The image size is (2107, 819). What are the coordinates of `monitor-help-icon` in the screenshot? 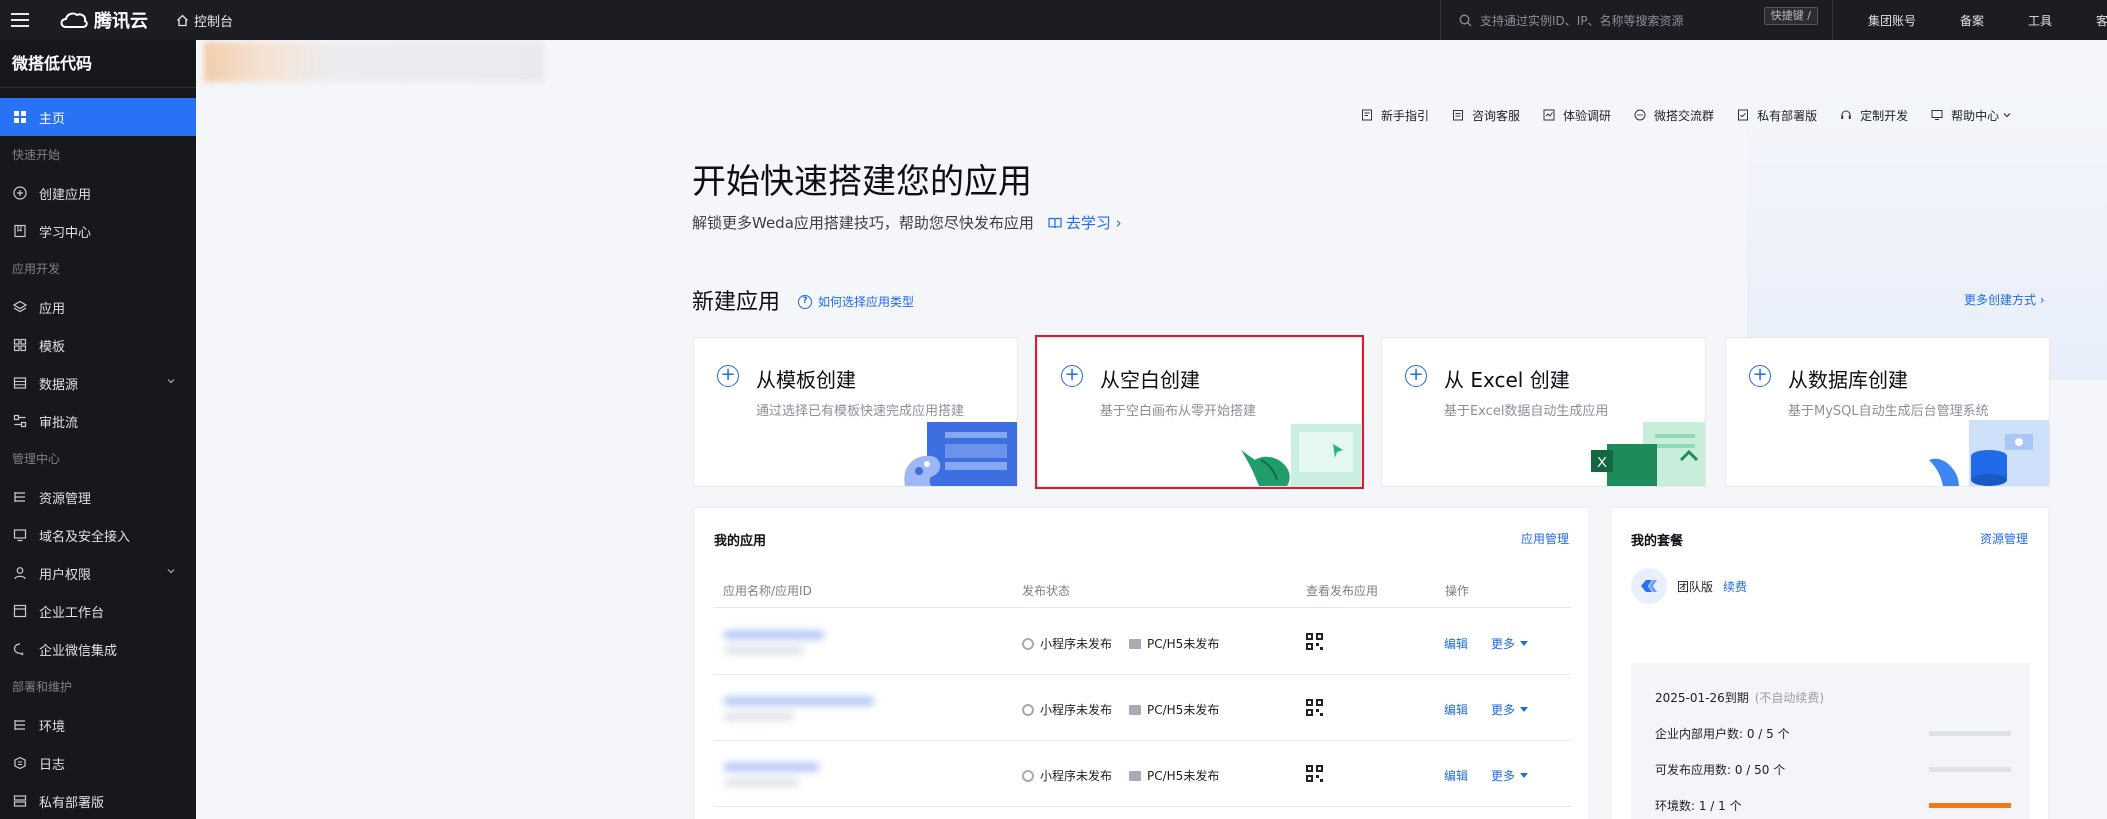 It's located at (1937, 115).